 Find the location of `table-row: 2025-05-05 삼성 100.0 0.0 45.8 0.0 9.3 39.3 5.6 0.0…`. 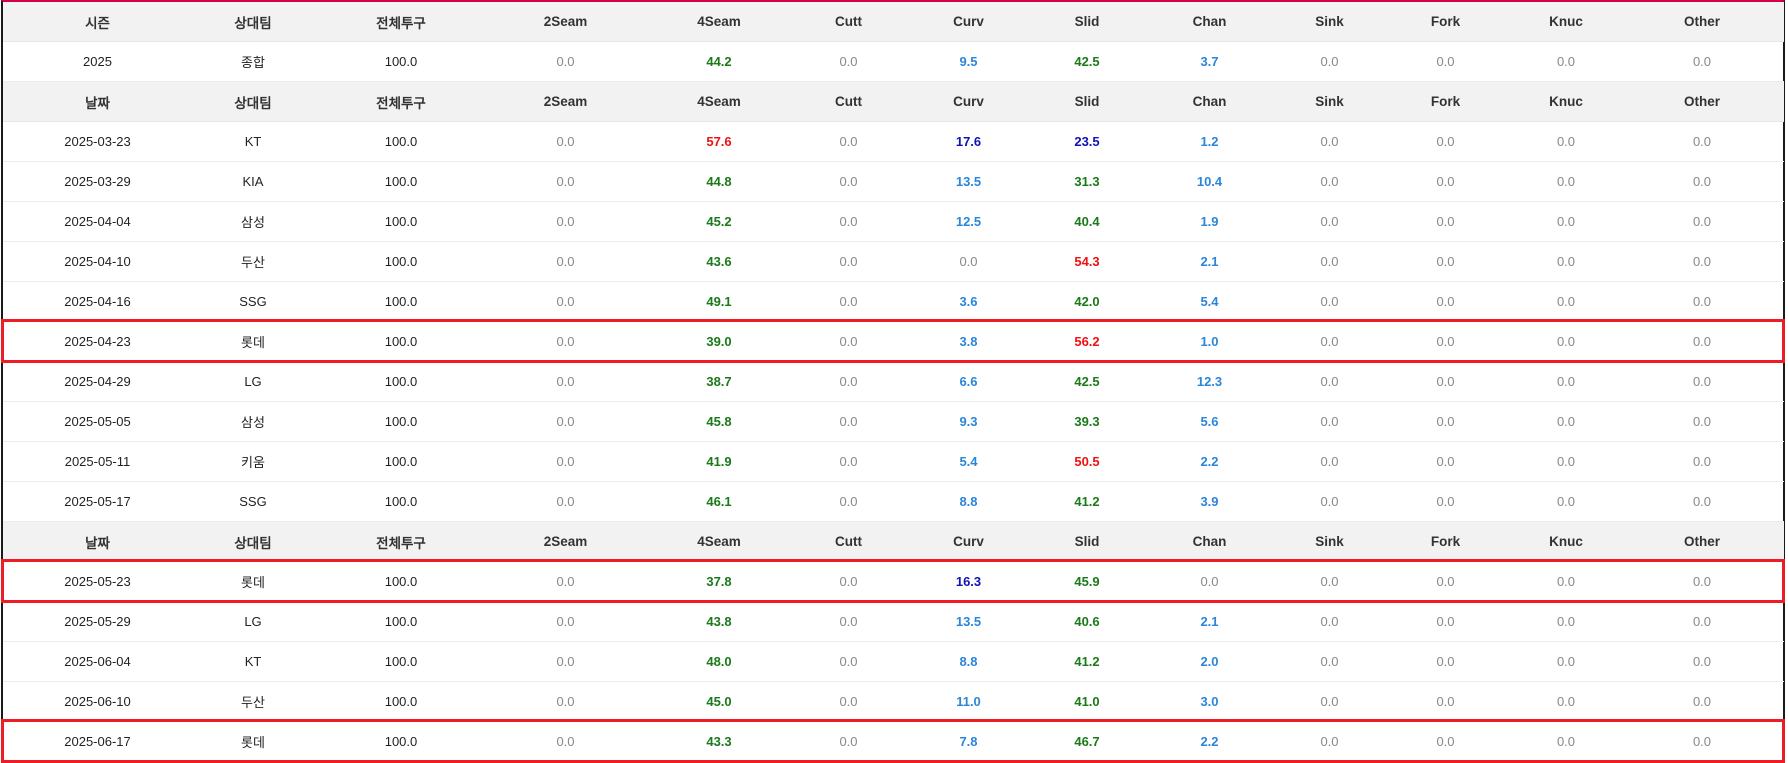

table-row: 2025-05-05 삼성 100.0 0.0 45.8 0.0 9.3 39.3 5.6 0.0… is located at coordinates (893, 421).